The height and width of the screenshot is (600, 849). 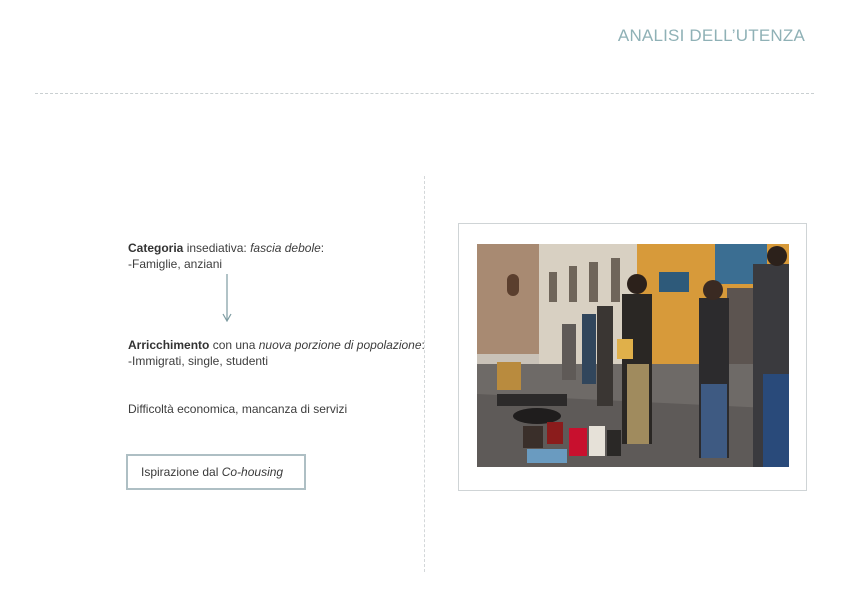 What do you see at coordinates (285, 248) in the screenshot?
I see `category-italic: fascia debole` at bounding box center [285, 248].